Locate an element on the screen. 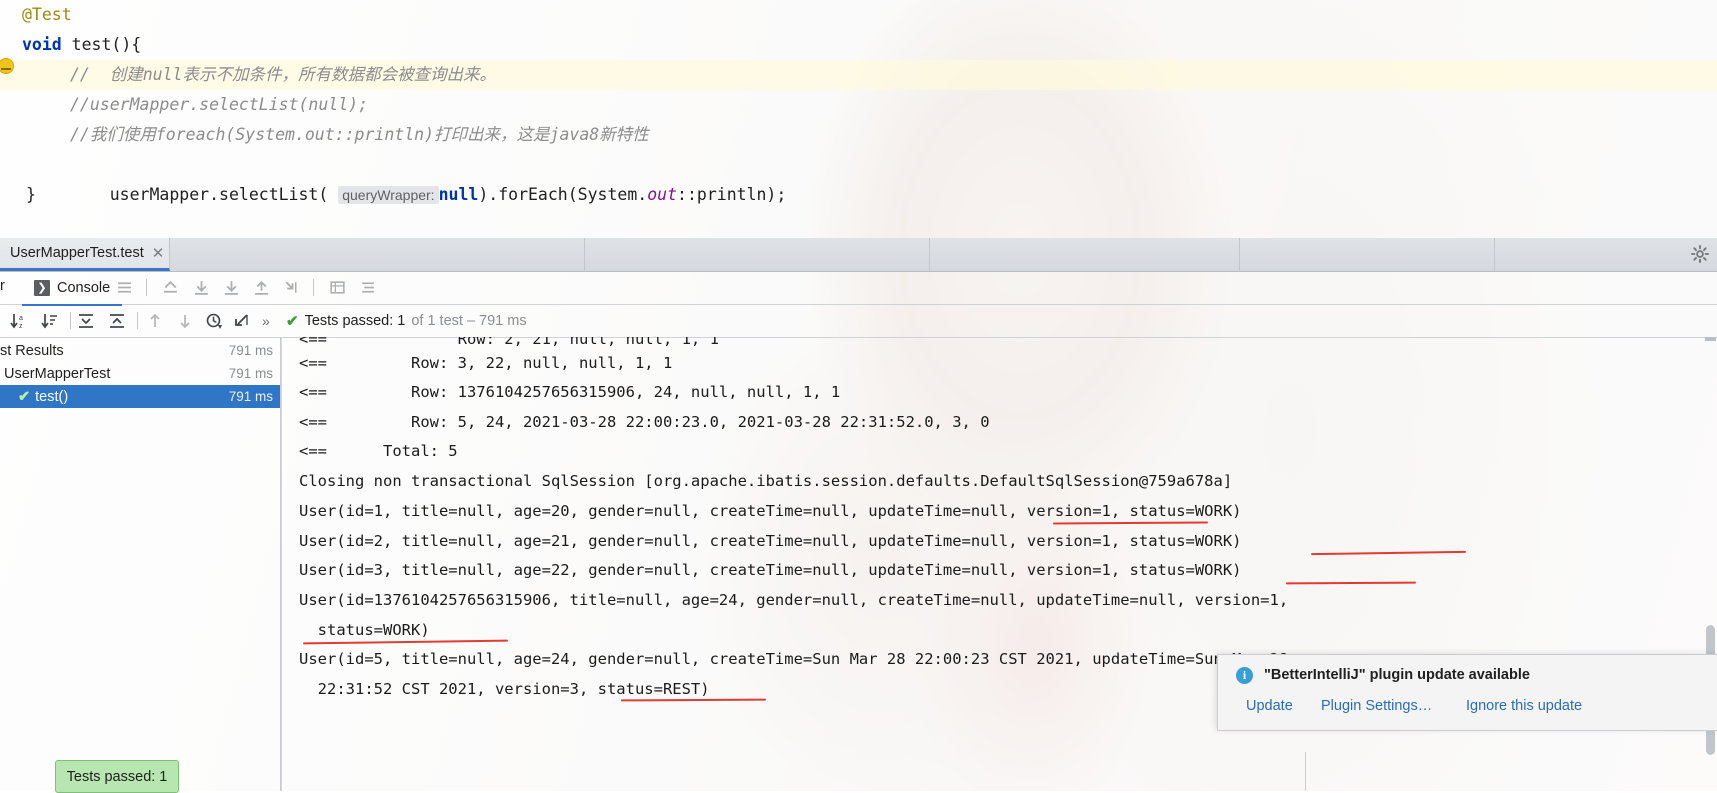 The image size is (1717, 793). call-tail: ::println); is located at coordinates (732, 194).